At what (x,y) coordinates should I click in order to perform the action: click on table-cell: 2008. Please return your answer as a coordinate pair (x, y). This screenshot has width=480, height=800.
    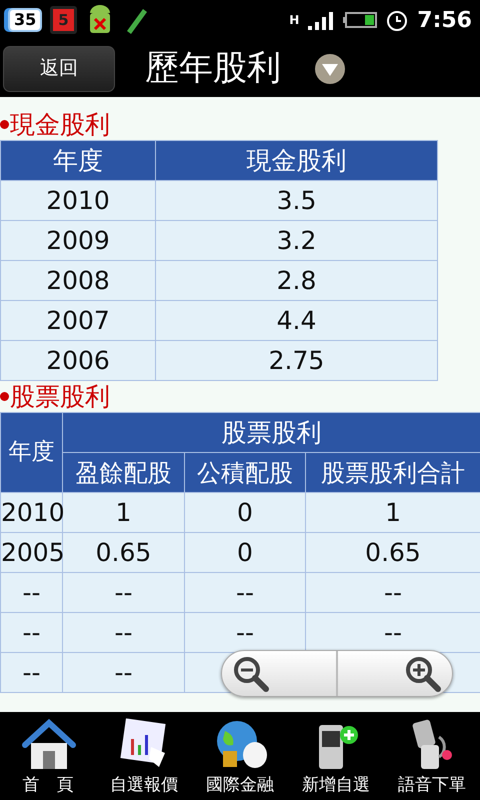
    Looking at the image, I should click on (78, 280).